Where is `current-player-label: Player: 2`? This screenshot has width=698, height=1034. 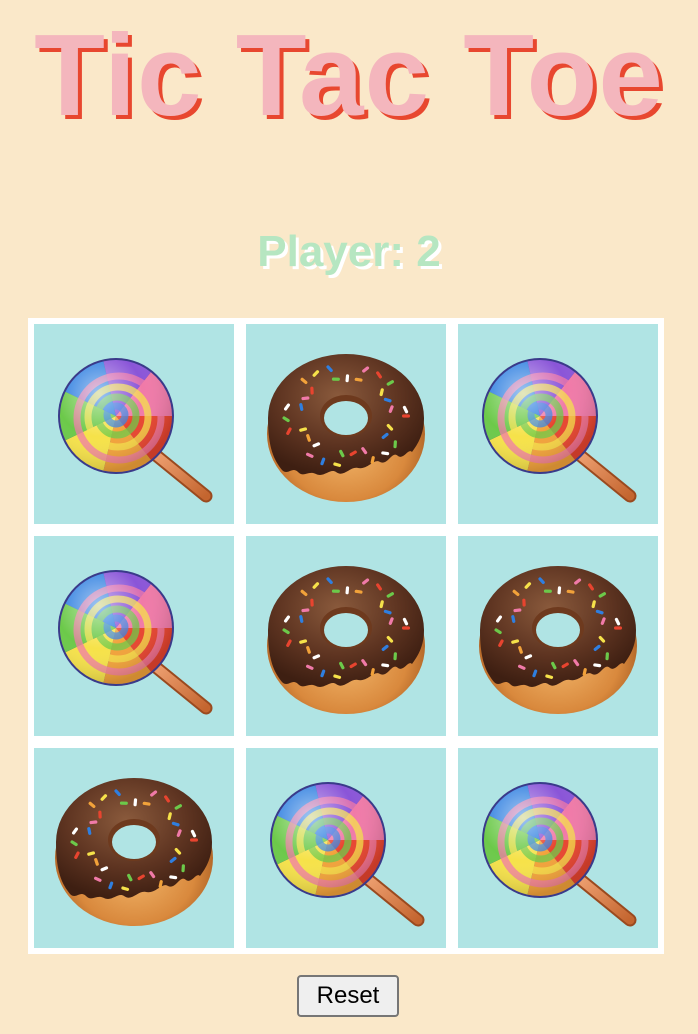
current-player-label: Player: 2 is located at coordinates (349, 251).